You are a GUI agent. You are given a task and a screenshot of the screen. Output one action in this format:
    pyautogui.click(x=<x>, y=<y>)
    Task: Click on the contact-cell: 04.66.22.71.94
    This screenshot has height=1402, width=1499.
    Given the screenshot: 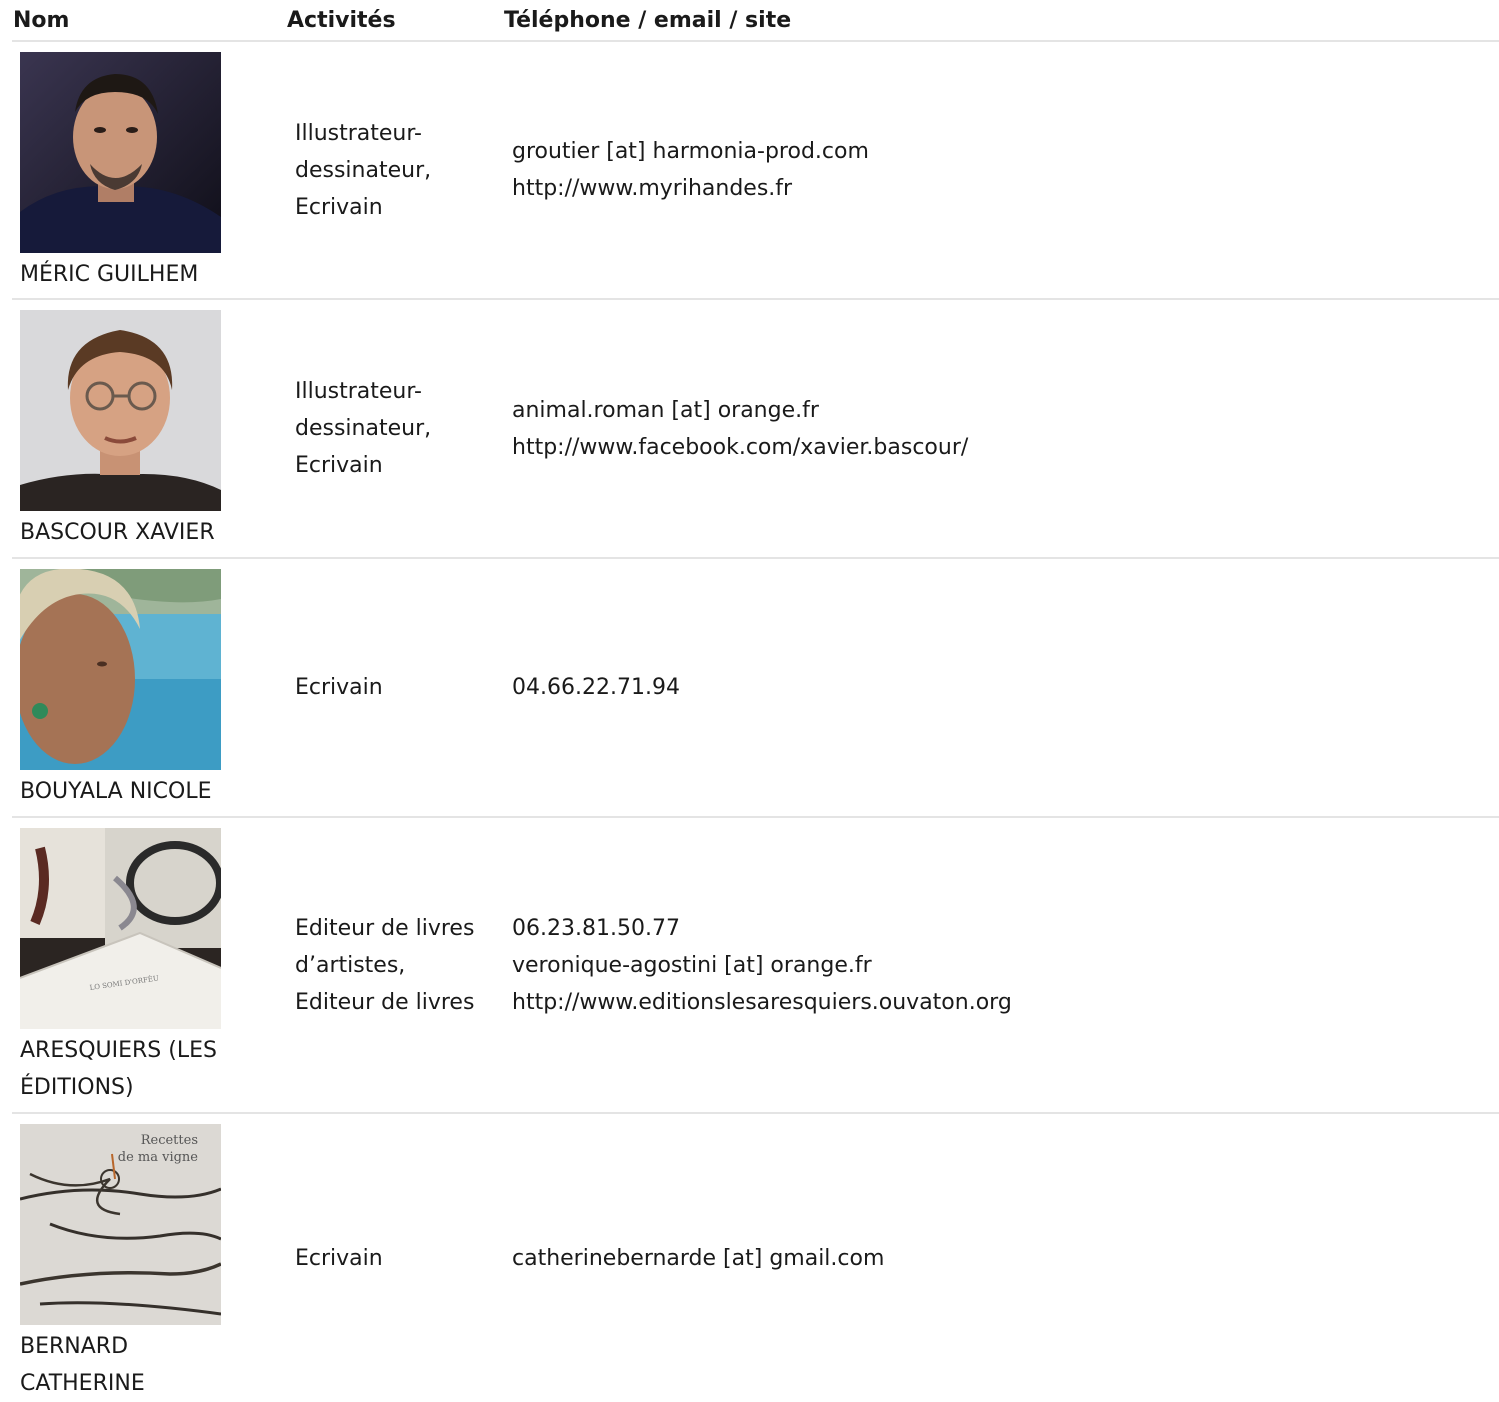 What is the action you would take?
    pyautogui.click(x=1001, y=688)
    